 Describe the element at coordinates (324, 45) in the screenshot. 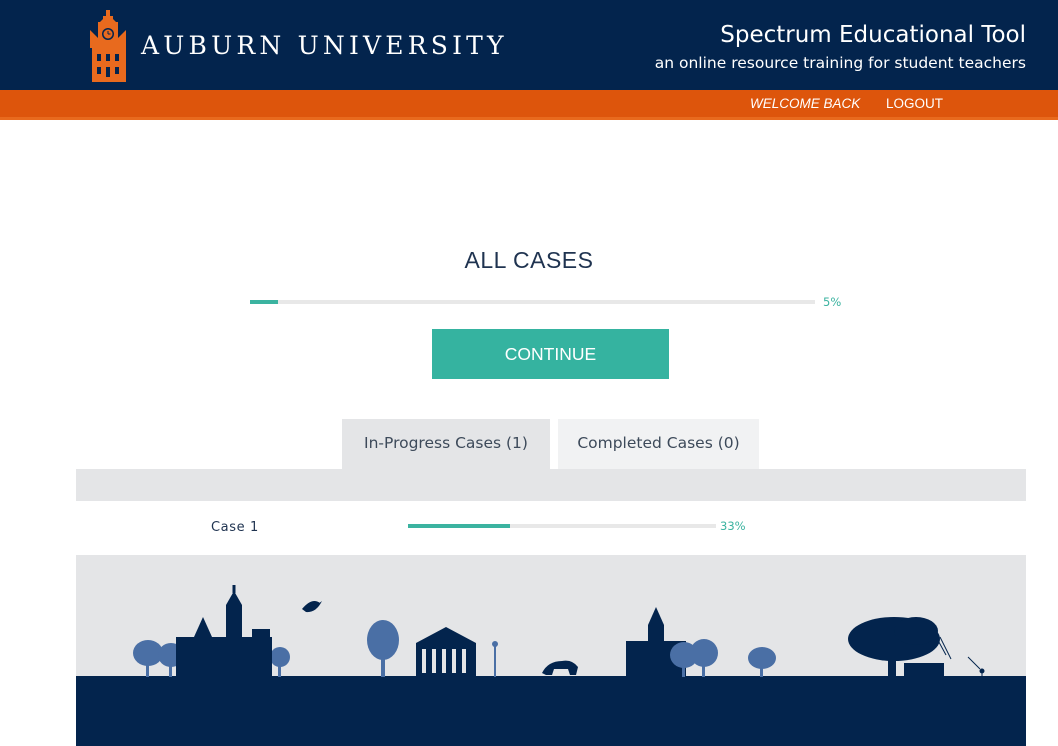

I see `university-logo-text: AUBURN UNIVERSITY` at that location.